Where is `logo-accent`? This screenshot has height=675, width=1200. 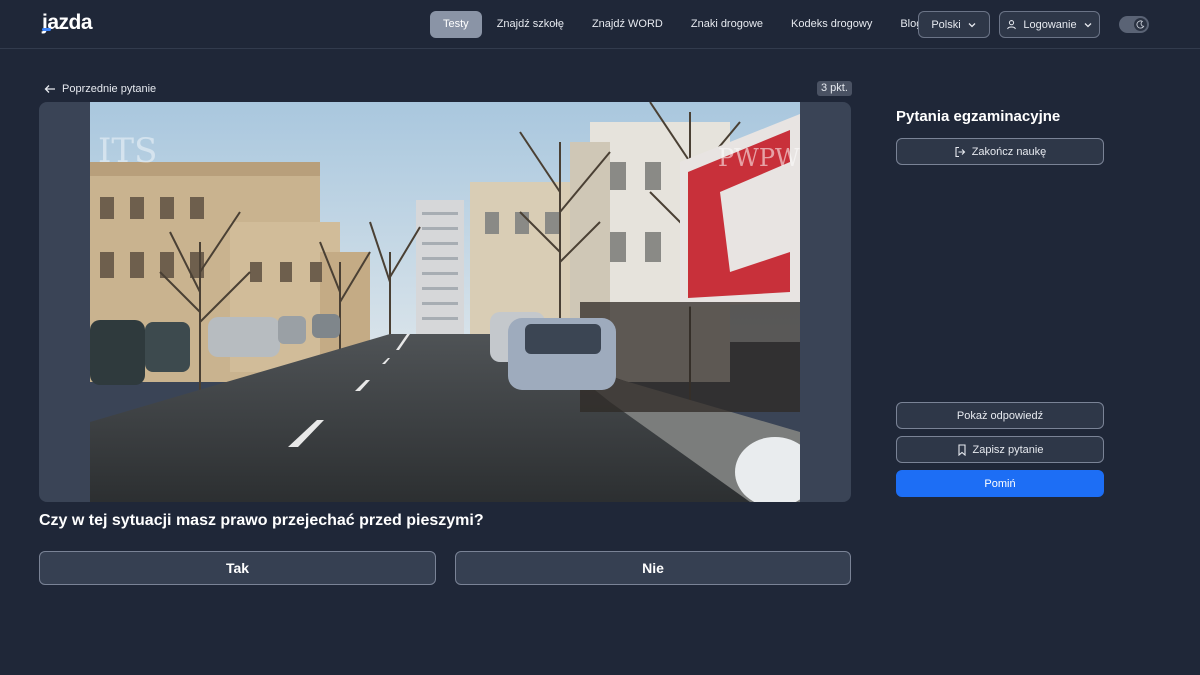 logo-accent is located at coordinates (46, 29).